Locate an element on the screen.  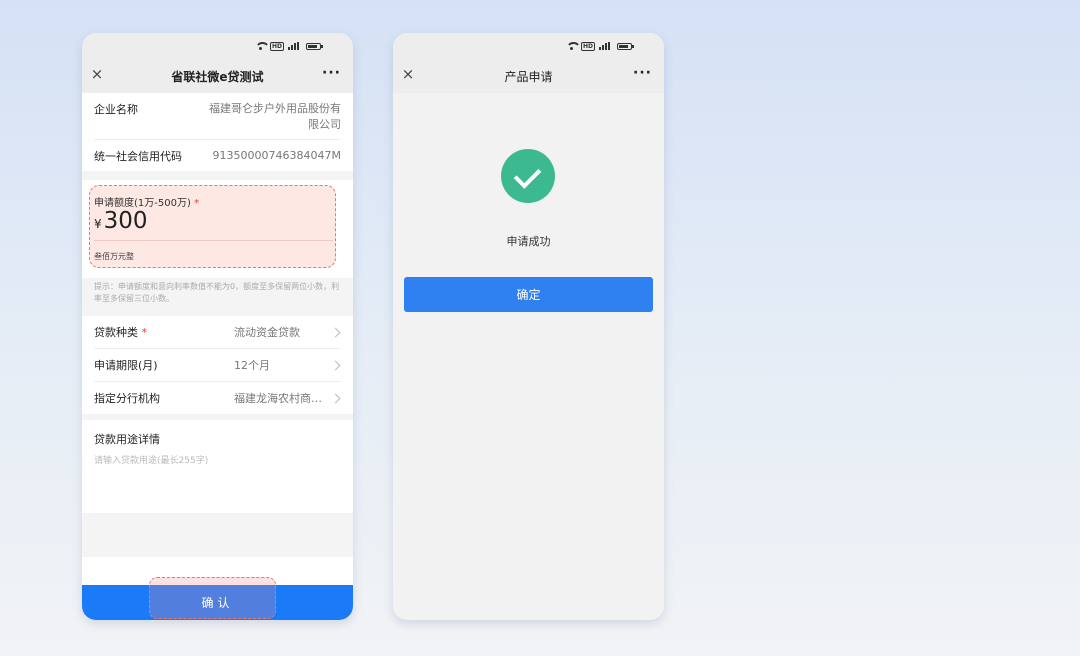
check-circle-icon is located at coordinates (528, 176).